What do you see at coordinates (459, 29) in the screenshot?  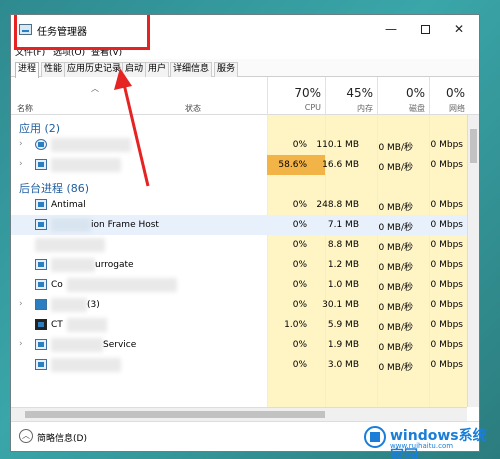 I see `close-button: ✕` at bounding box center [459, 29].